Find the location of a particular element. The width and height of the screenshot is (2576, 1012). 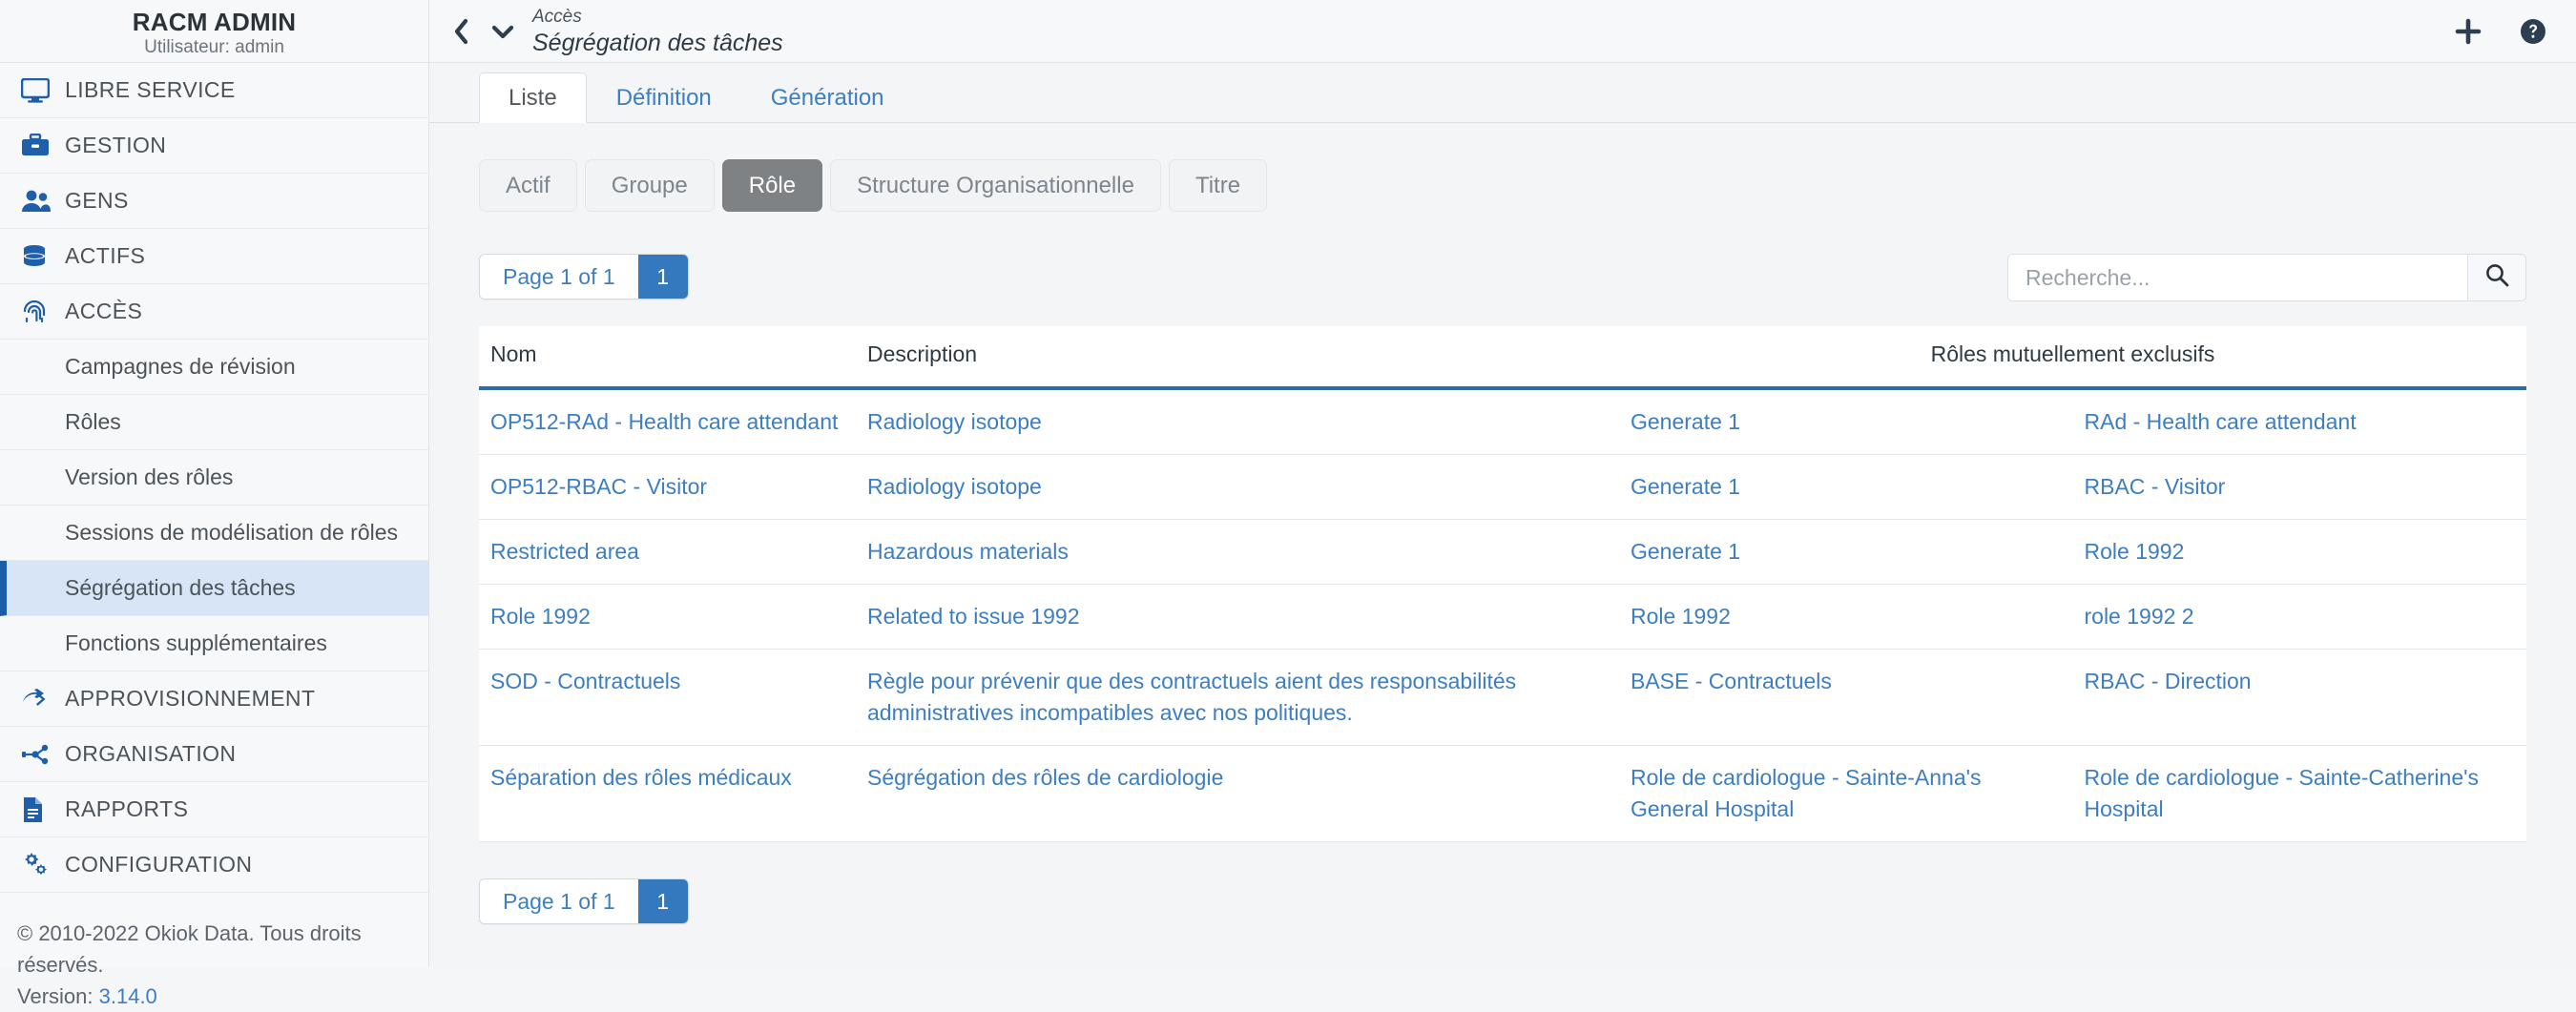

filter-pill-titre: Titre is located at coordinates (1218, 186).